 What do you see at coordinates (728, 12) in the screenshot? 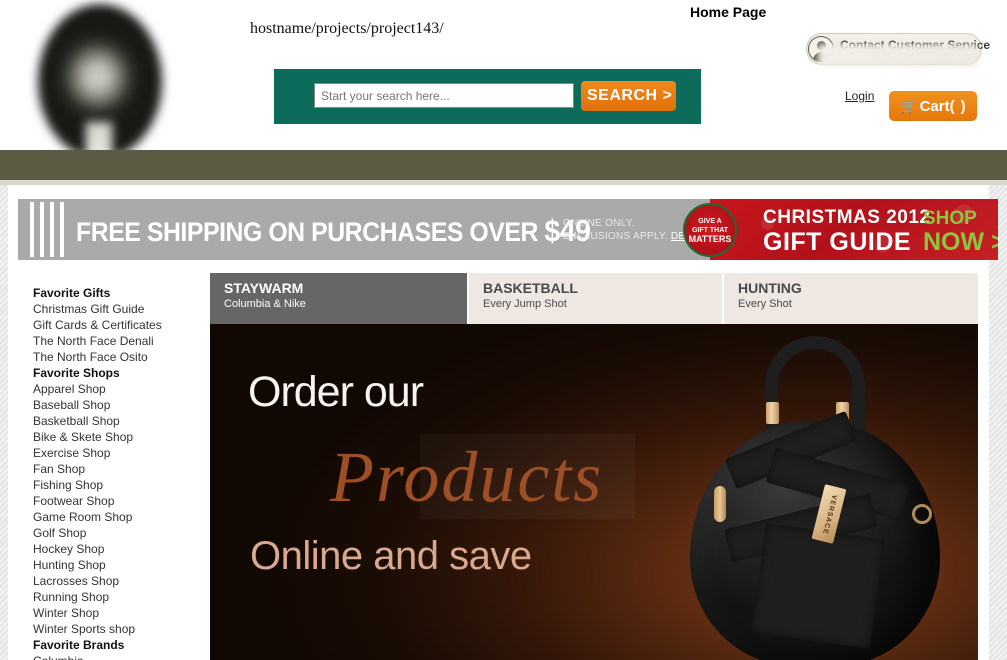
I see `page-title: Home Page` at bounding box center [728, 12].